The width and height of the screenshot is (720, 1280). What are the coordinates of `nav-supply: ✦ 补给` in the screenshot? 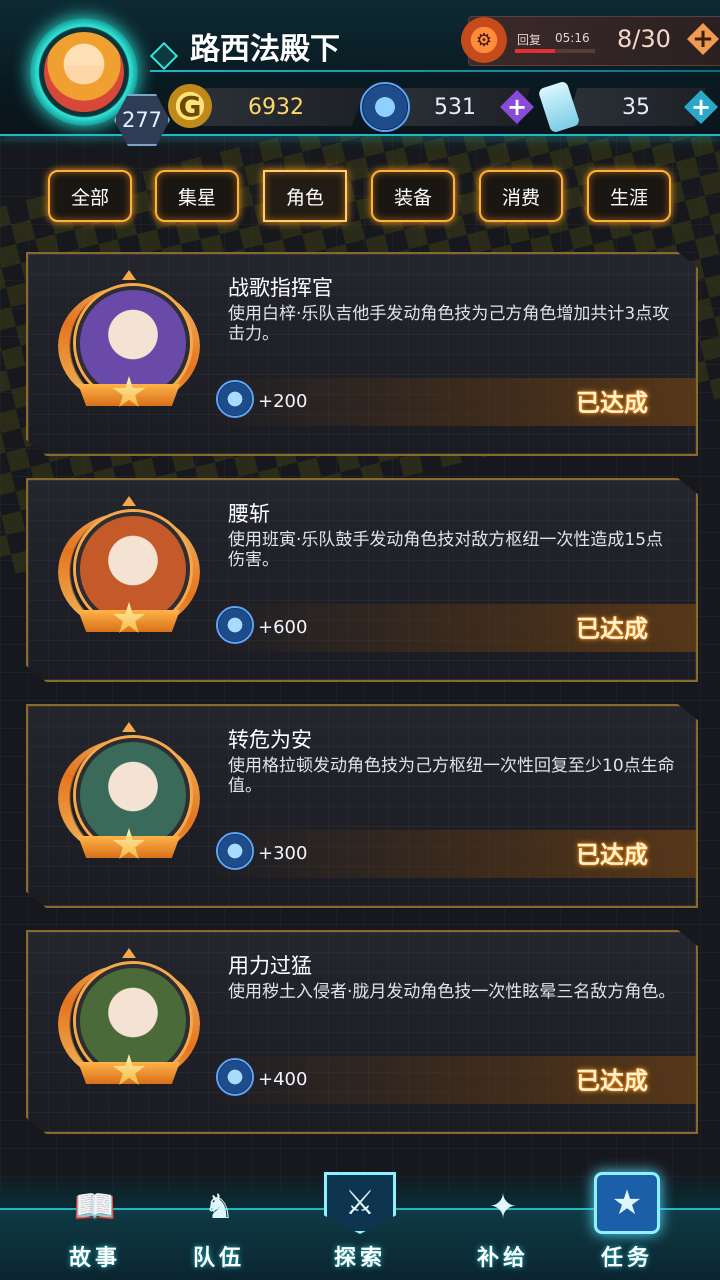 It's located at (503, 1222).